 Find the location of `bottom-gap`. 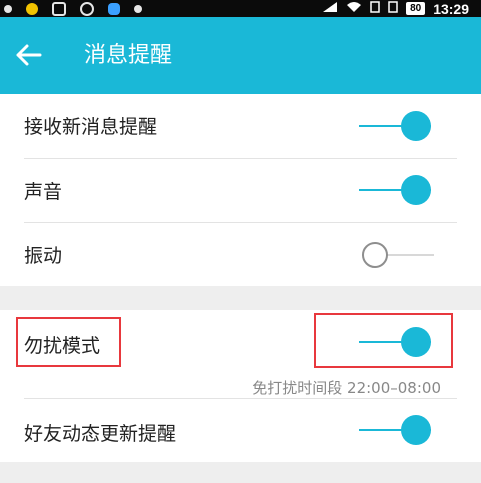

bottom-gap is located at coordinates (240, 472).